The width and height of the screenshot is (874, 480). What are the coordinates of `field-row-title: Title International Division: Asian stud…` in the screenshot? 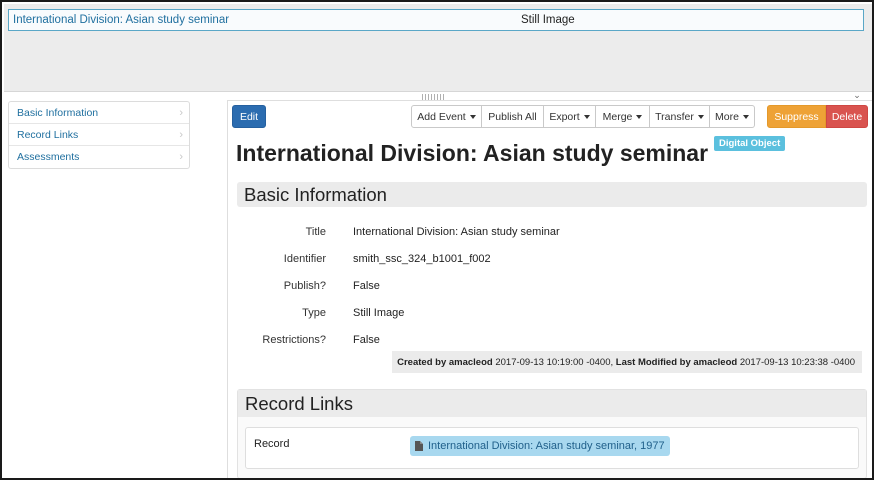 It's located at (548, 234).